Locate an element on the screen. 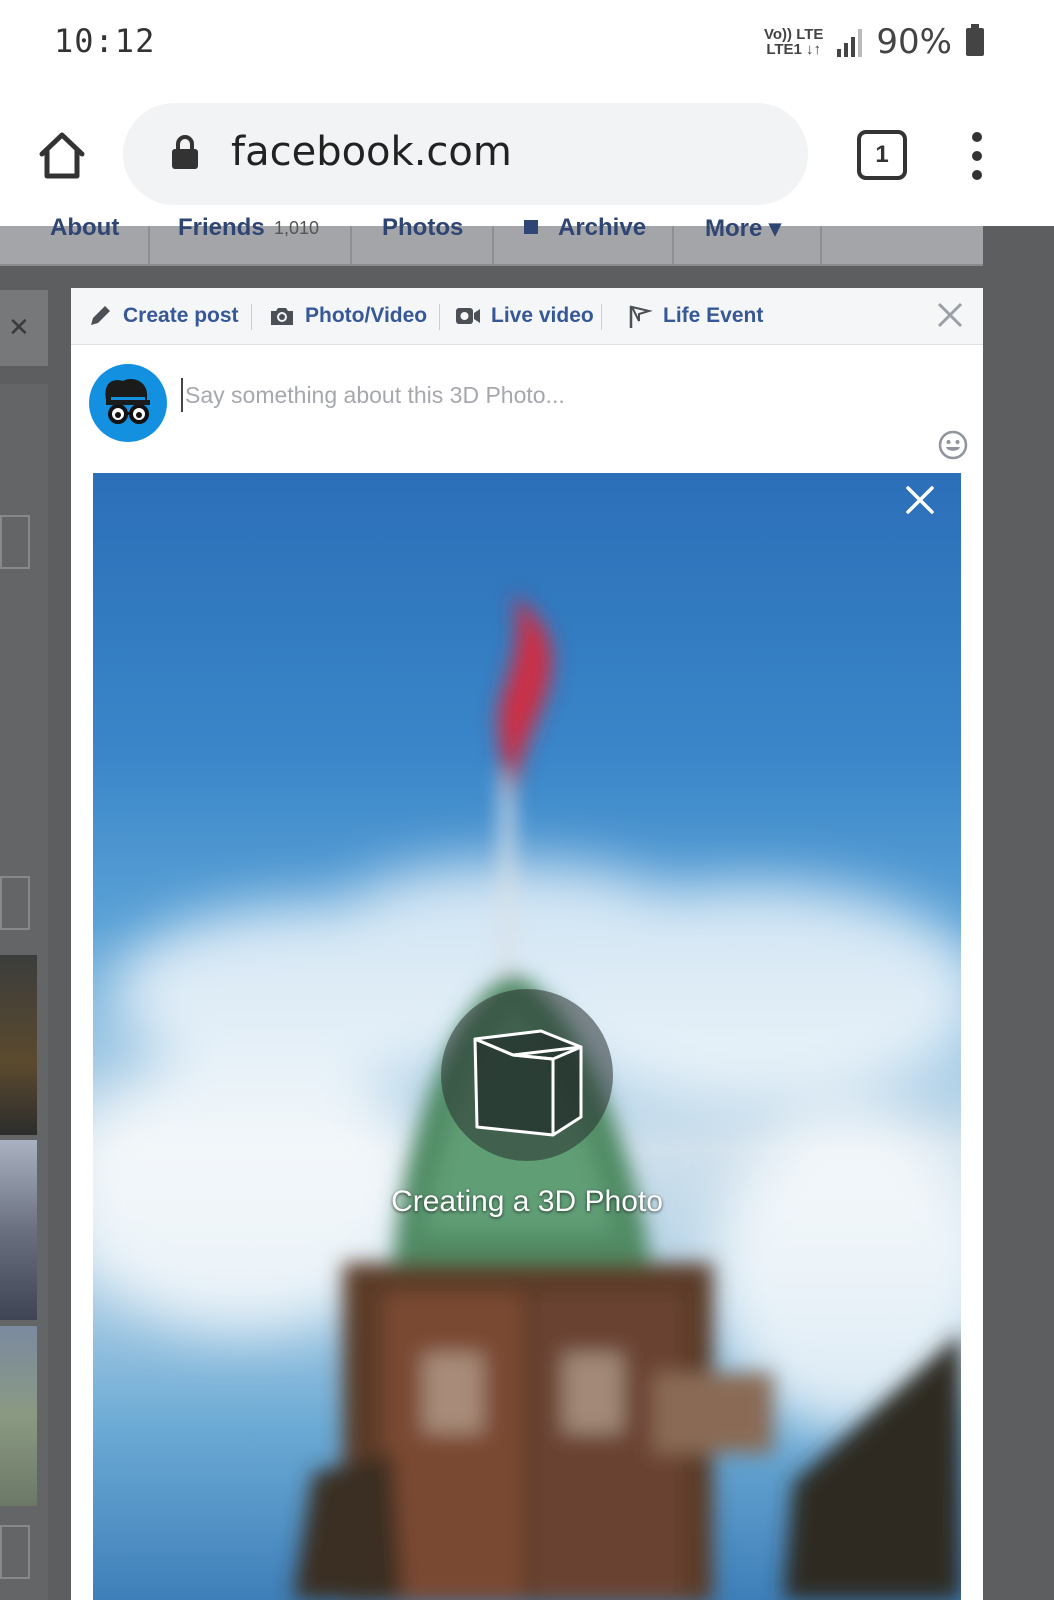  home-icon is located at coordinates (62, 156).